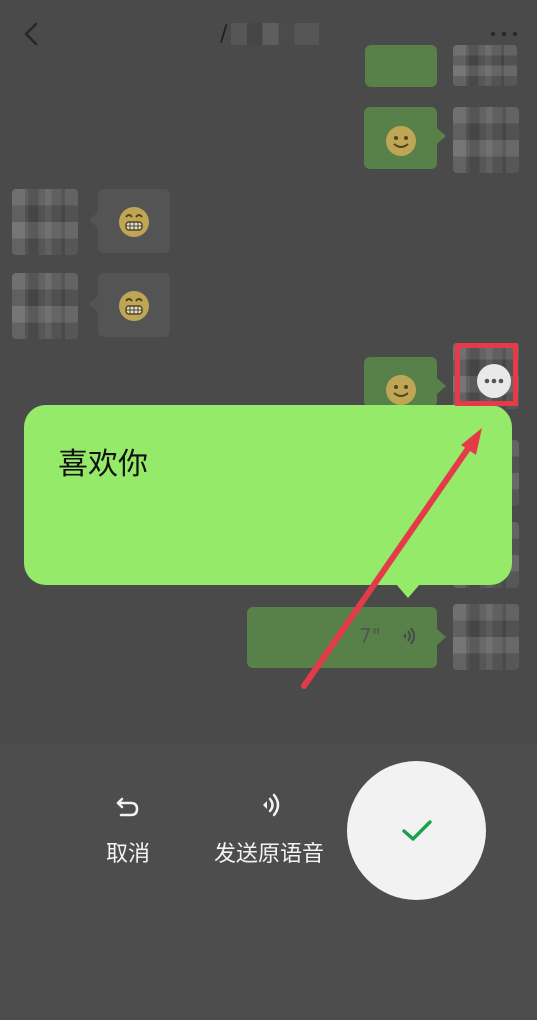  Describe the element at coordinates (127, 807) in the screenshot. I see `undo-icon` at that location.